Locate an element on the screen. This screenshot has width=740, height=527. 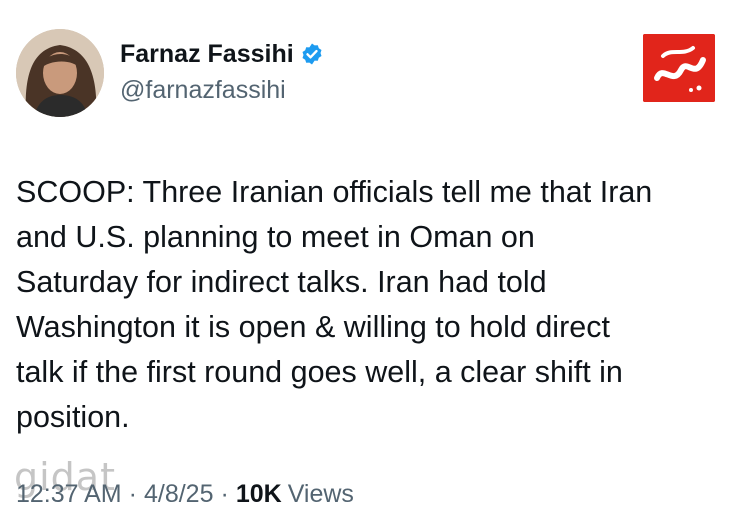
mihan-logo is located at coordinates (679, 68).